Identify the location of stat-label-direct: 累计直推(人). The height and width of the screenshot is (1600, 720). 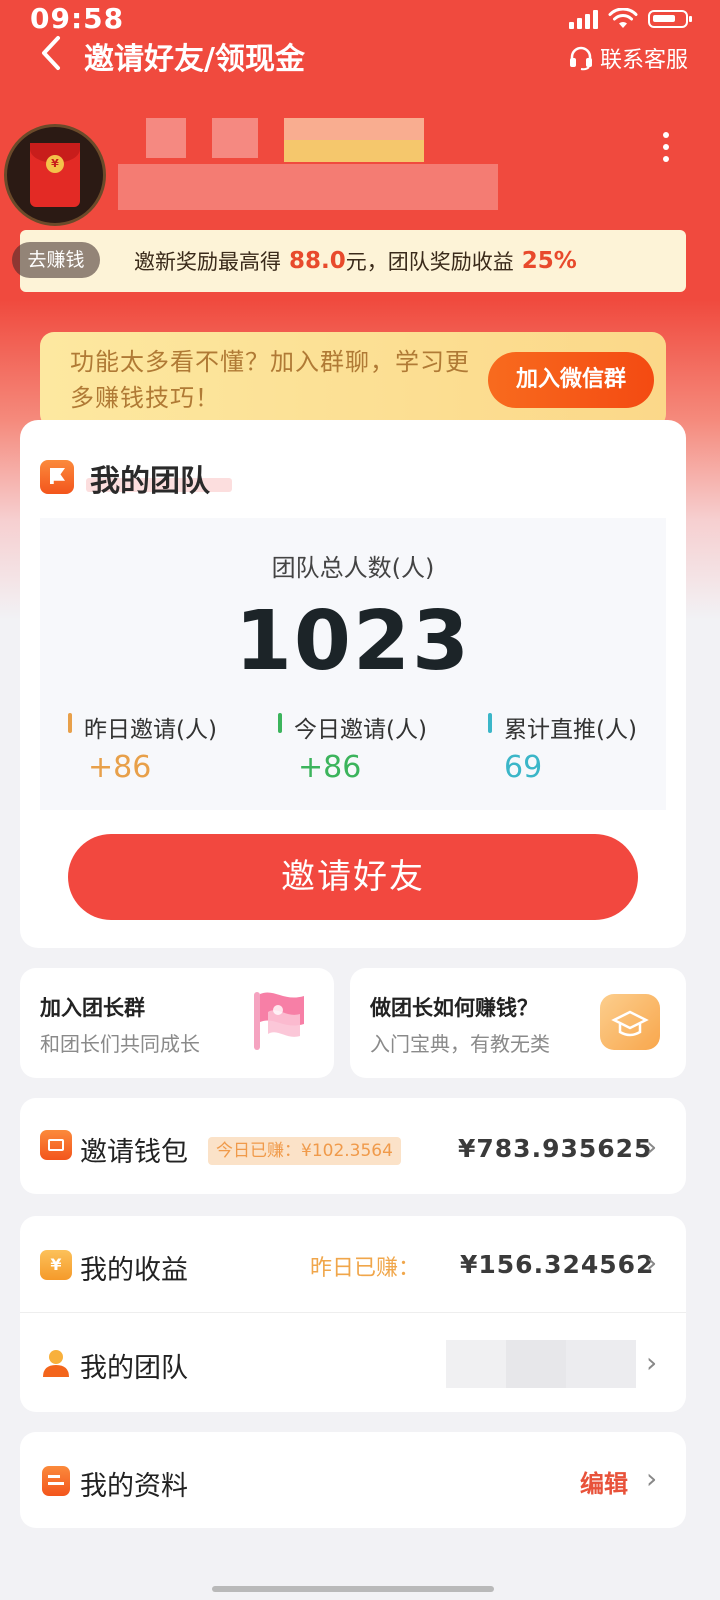
(570, 730).